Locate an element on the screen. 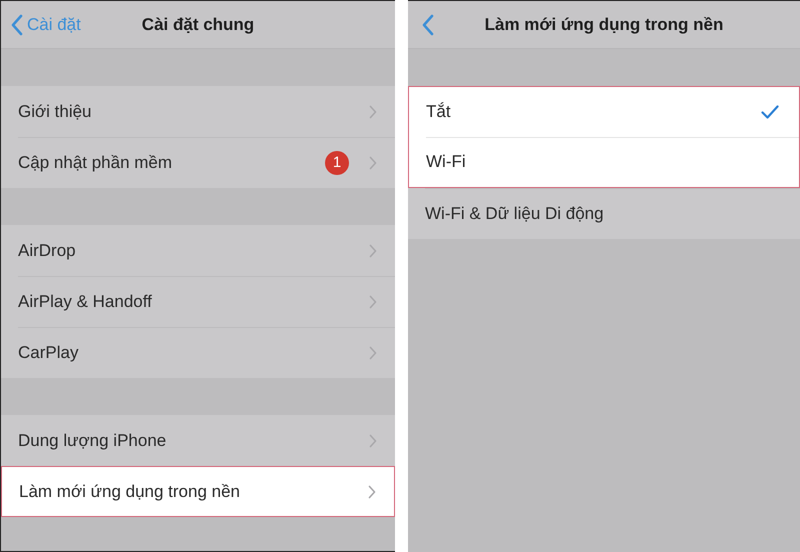 The width and height of the screenshot is (800, 552). notification-badge: 1 is located at coordinates (337, 162).